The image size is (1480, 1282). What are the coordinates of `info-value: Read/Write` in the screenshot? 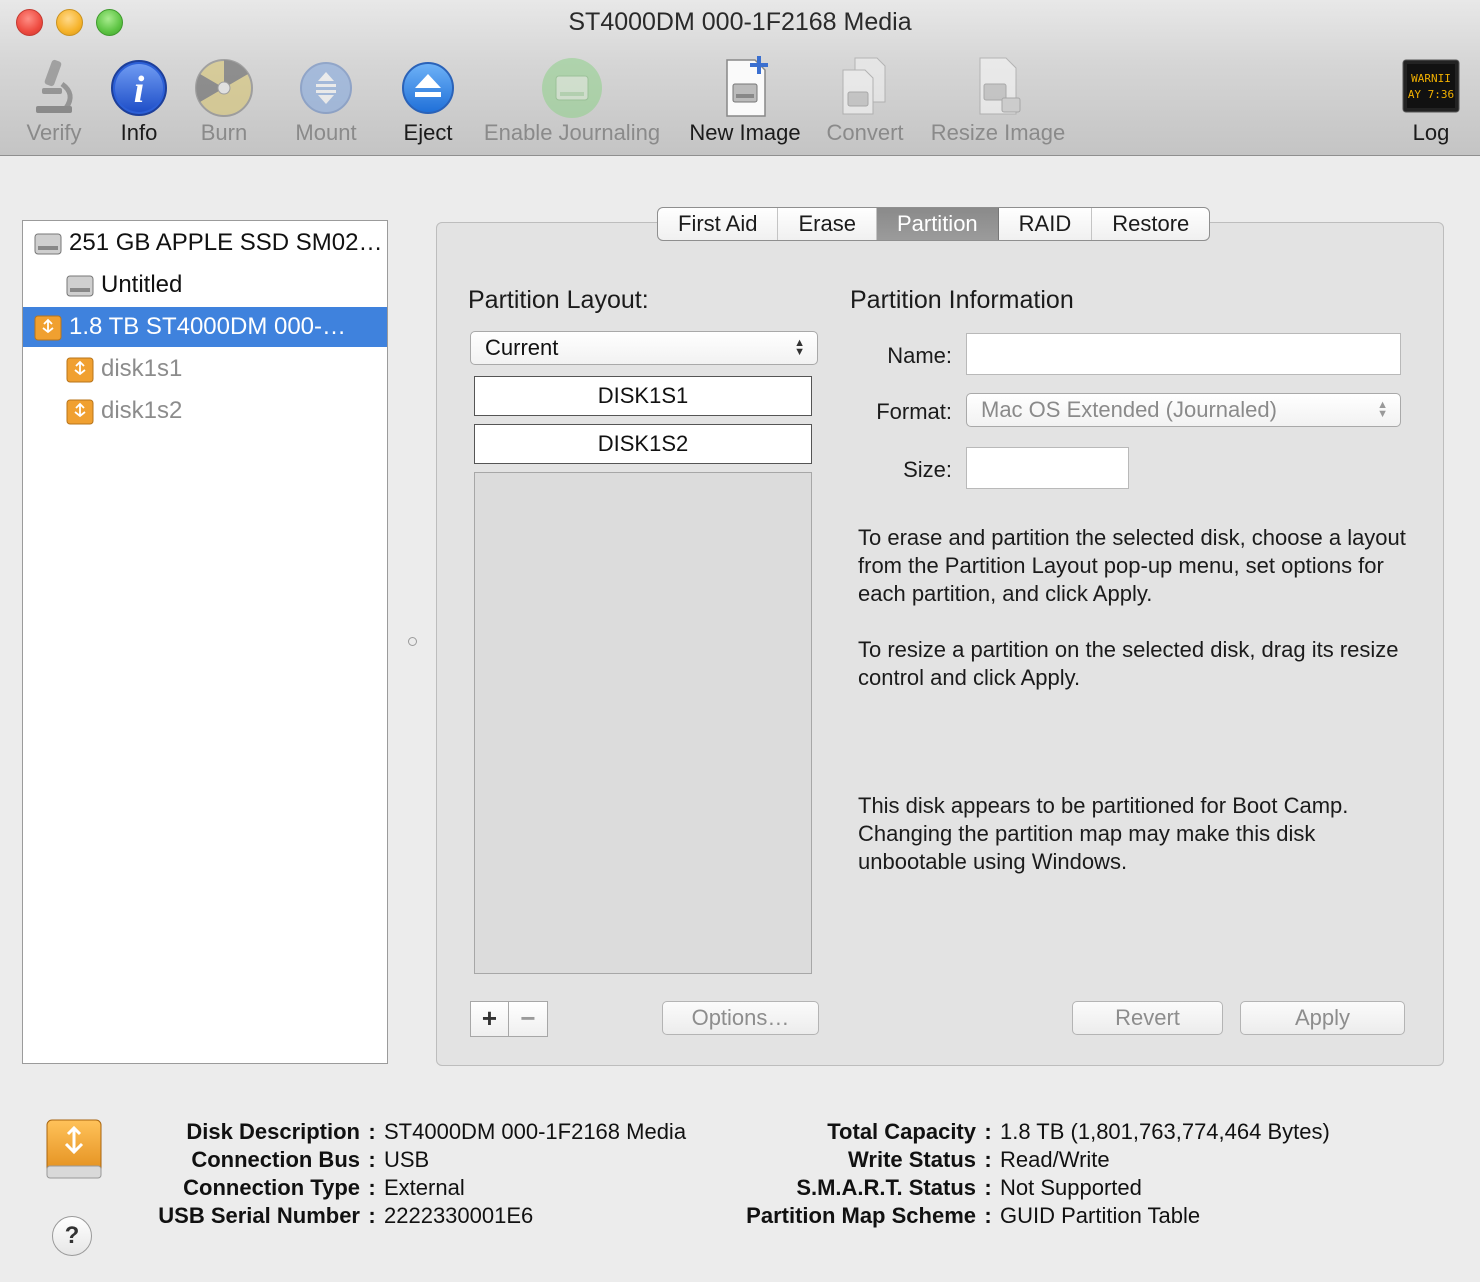 It's located at (1055, 1159).